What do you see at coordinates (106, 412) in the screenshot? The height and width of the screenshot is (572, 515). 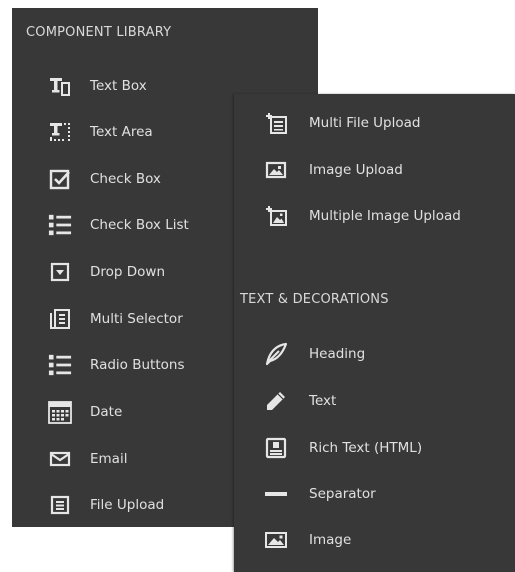 I see `component-label: Date` at bounding box center [106, 412].